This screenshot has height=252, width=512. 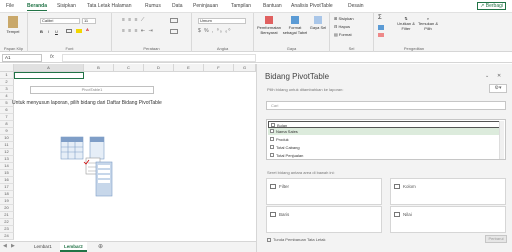 What do you see at coordinates (312, 6) in the screenshot?
I see `tab-pivot-analyze: Analisis PivotTable` at bounding box center [312, 6].